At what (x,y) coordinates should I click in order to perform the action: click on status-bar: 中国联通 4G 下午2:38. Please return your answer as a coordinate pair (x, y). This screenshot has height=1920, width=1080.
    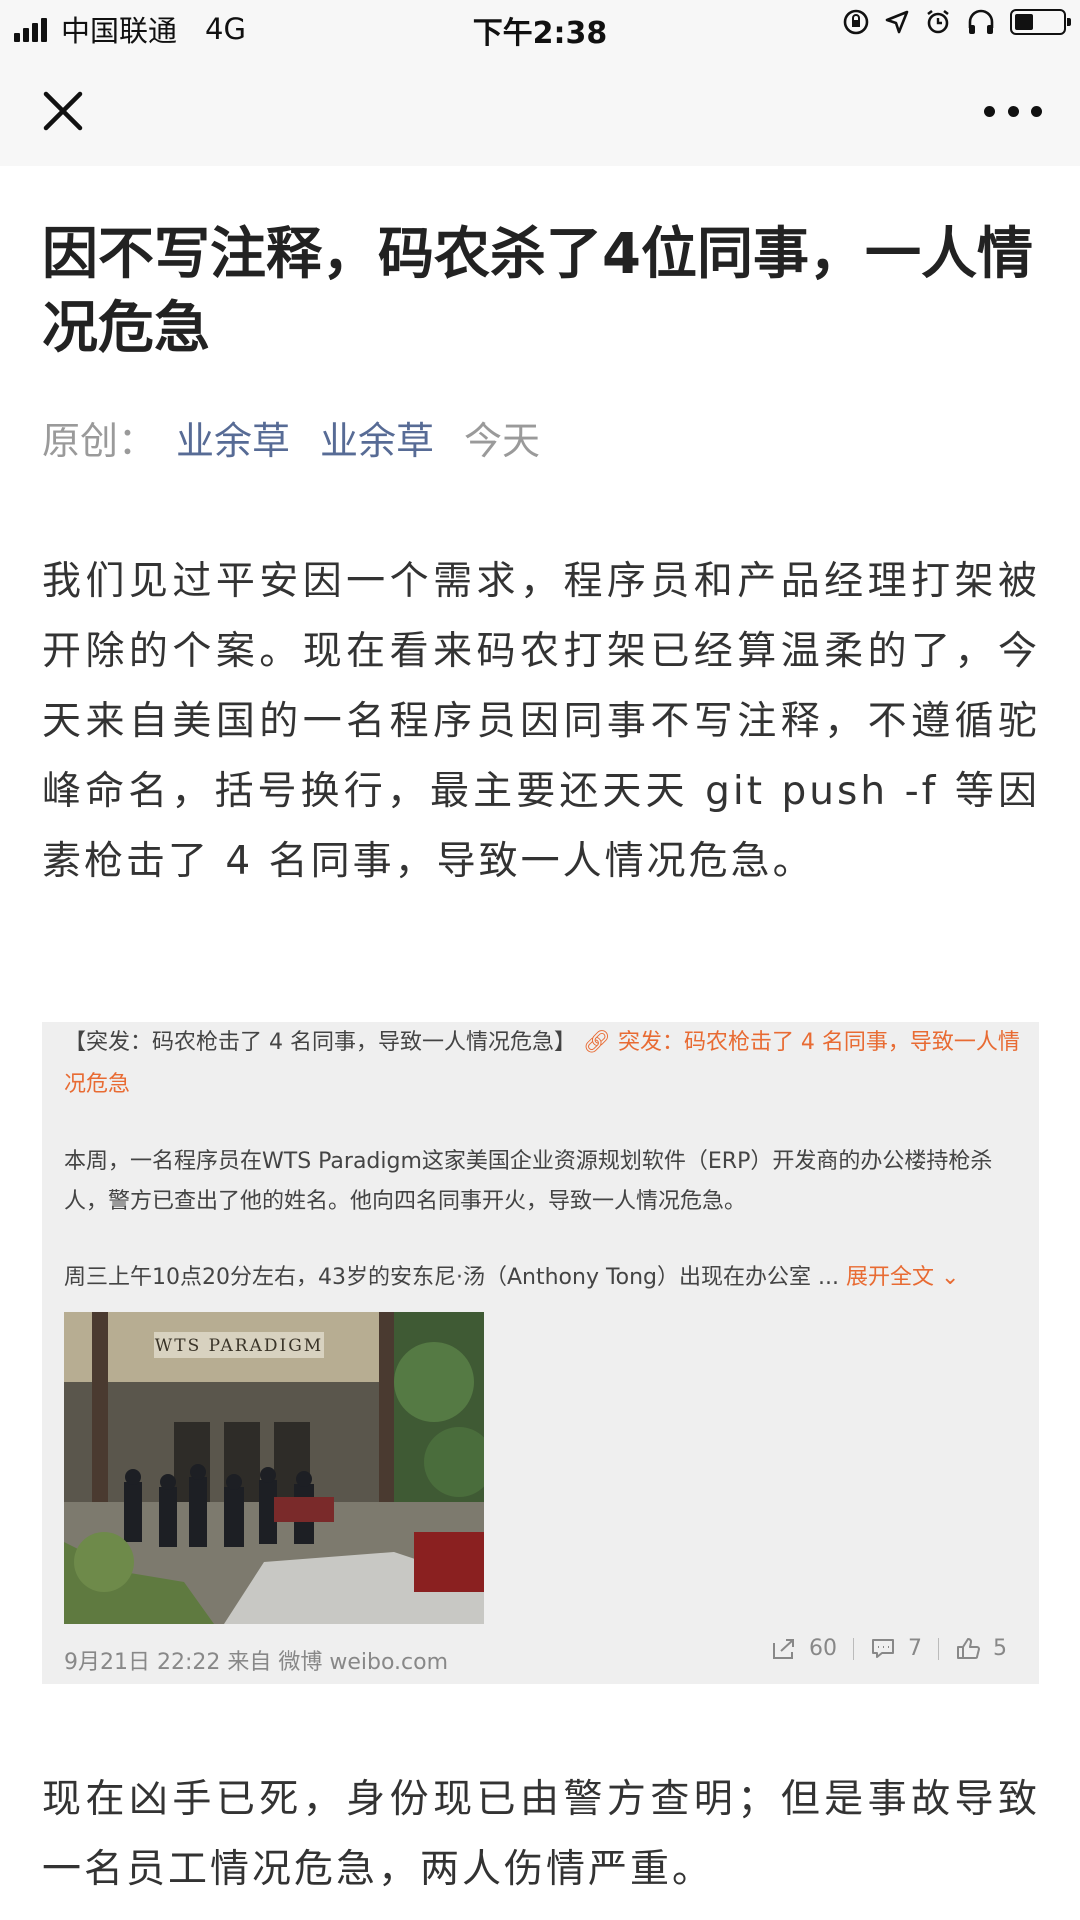
    Looking at the image, I should click on (540, 27).